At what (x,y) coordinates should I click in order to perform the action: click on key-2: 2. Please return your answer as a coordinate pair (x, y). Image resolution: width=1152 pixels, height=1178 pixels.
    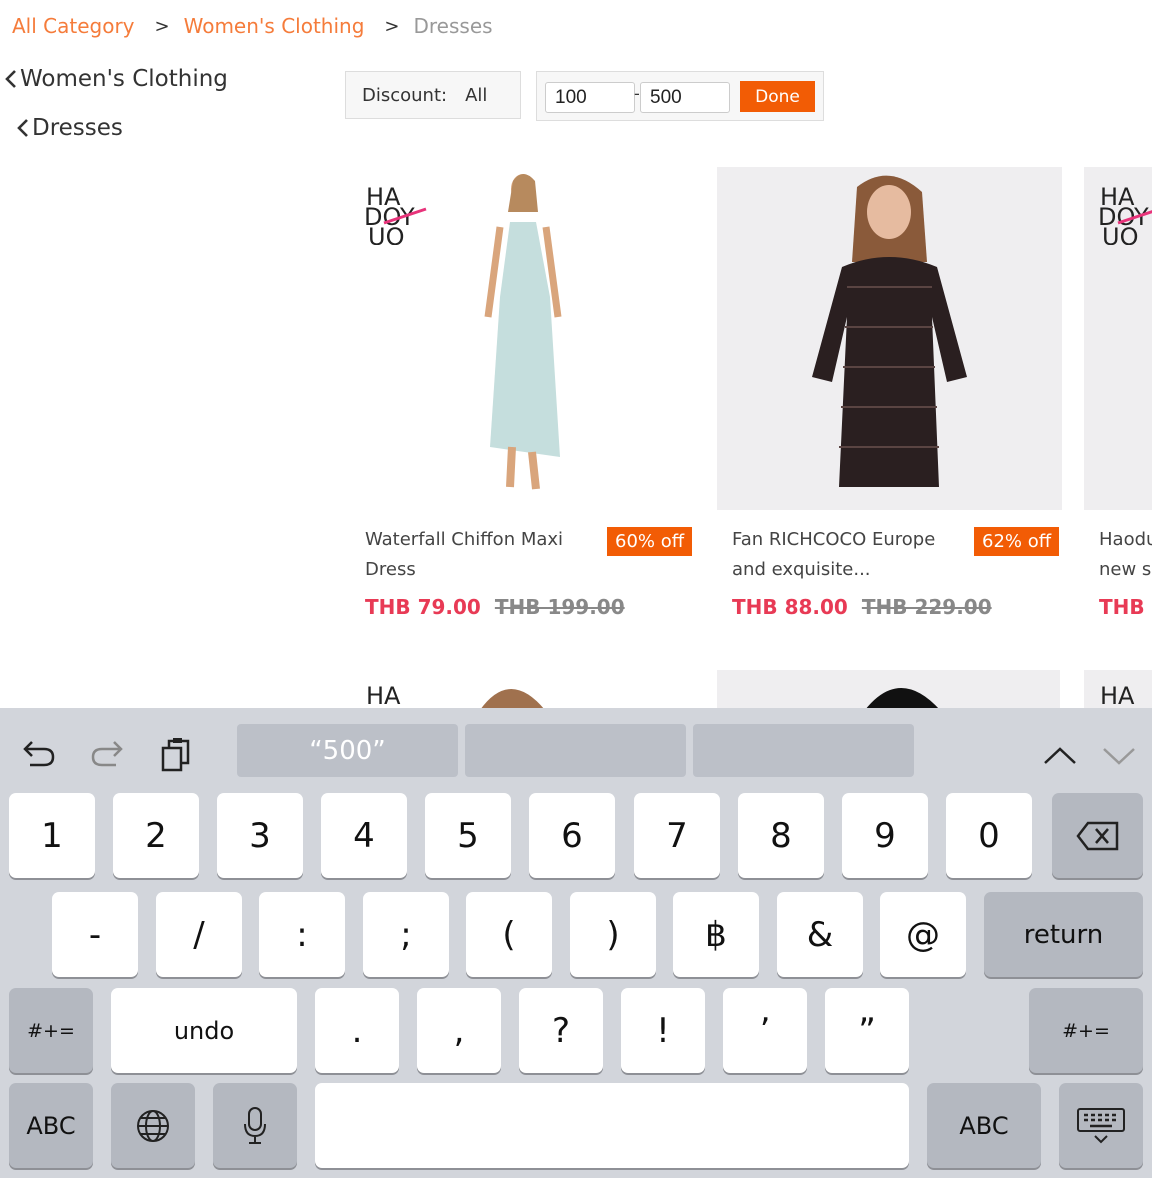
    Looking at the image, I should click on (156, 835).